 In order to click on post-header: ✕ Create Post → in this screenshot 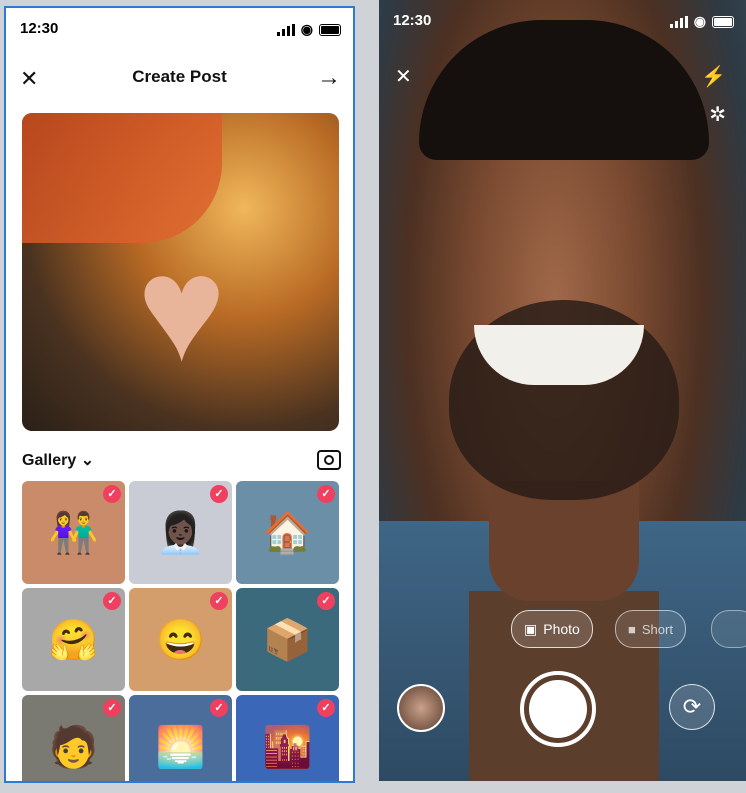, I will do `click(179, 77)`.